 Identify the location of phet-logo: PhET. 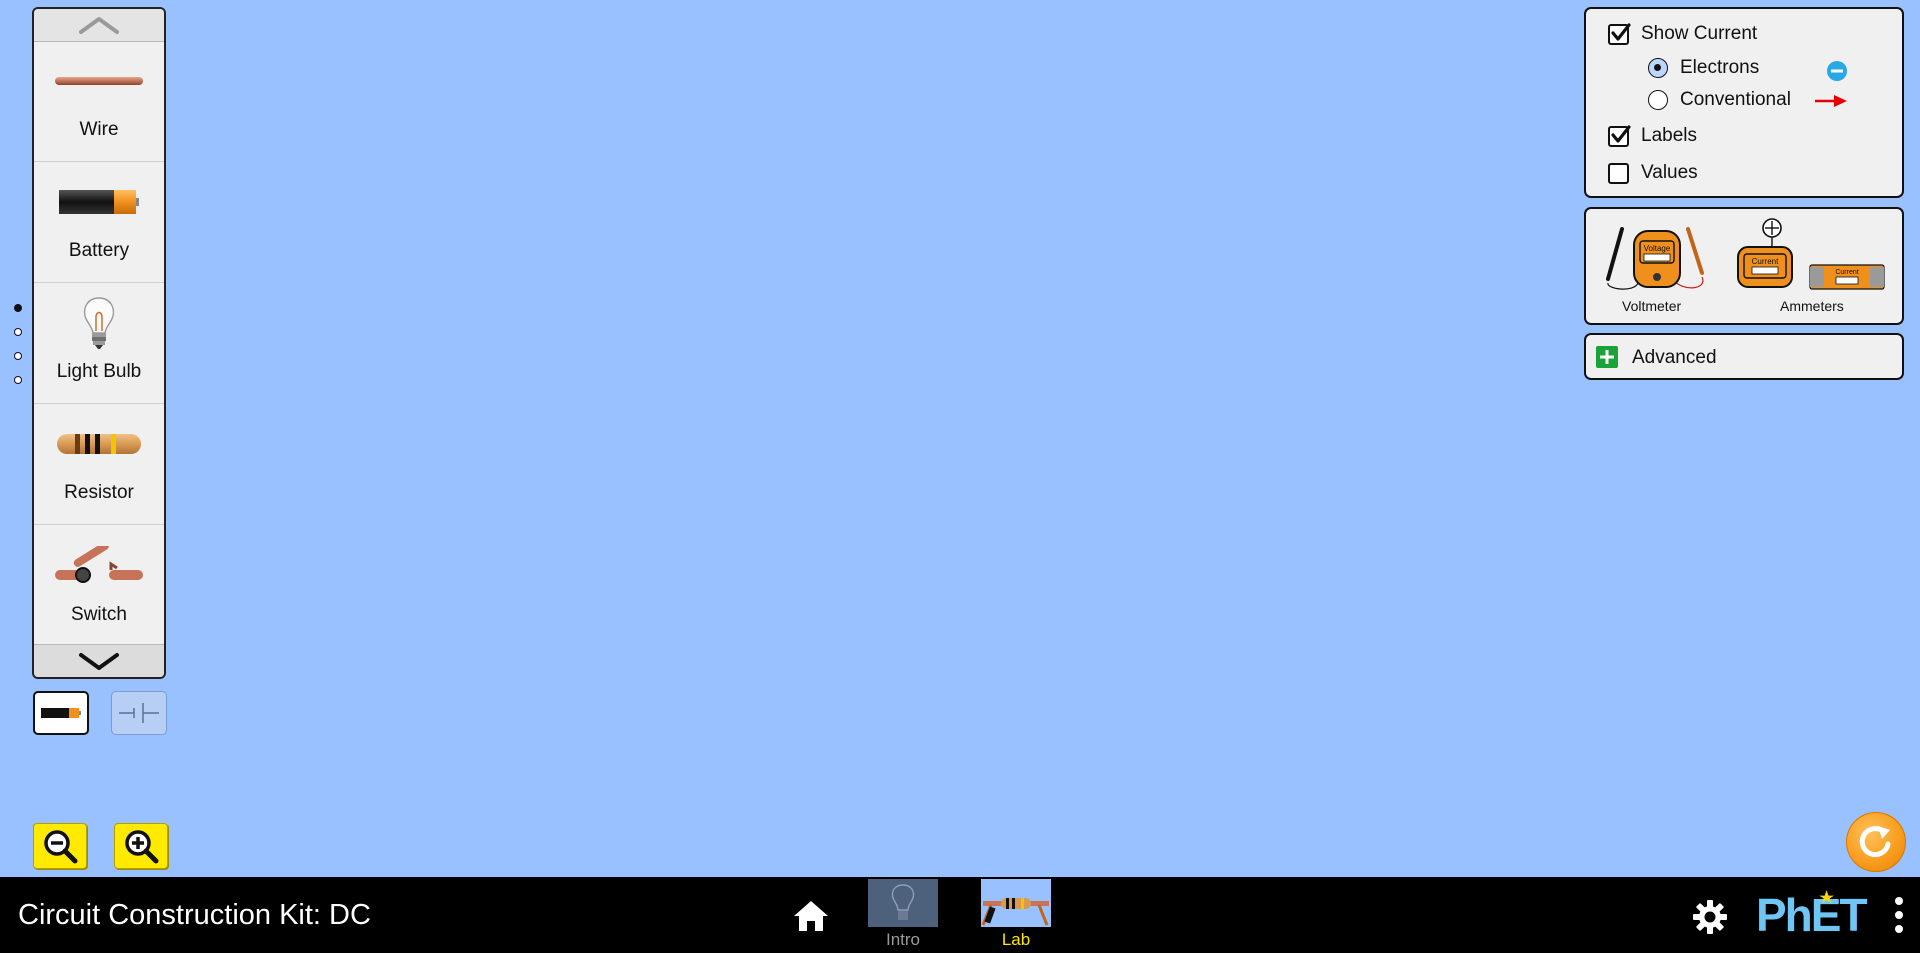
(1820, 915).